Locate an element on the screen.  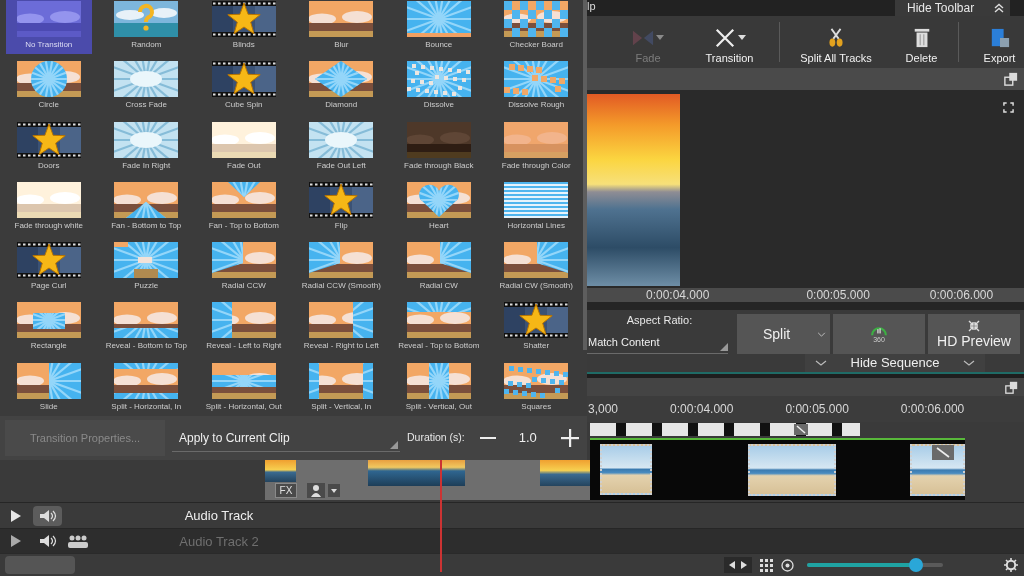
track-name: Audio Track is located at coordinates (219, 515).